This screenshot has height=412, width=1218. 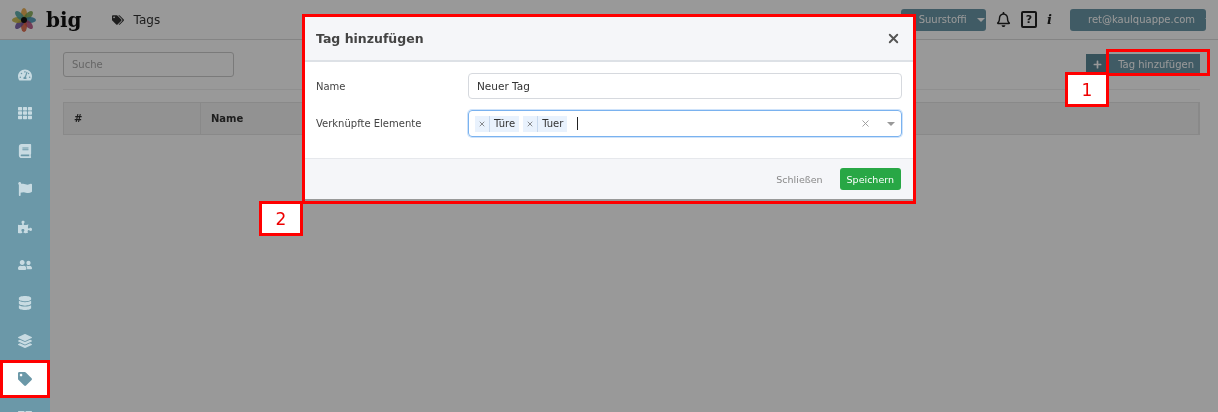 What do you see at coordinates (25, 75) in the screenshot?
I see `gauge-icon` at bounding box center [25, 75].